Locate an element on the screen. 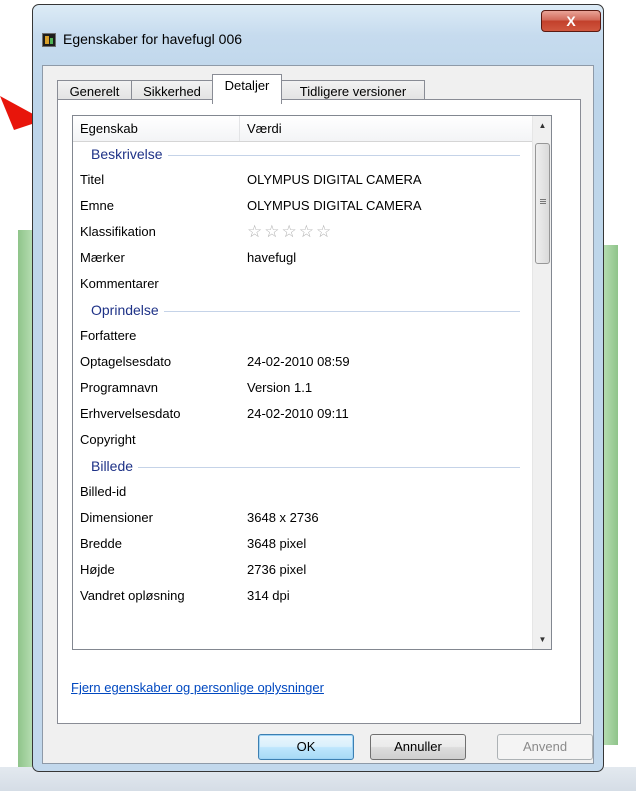  cancel-button: Annuller is located at coordinates (418, 747).